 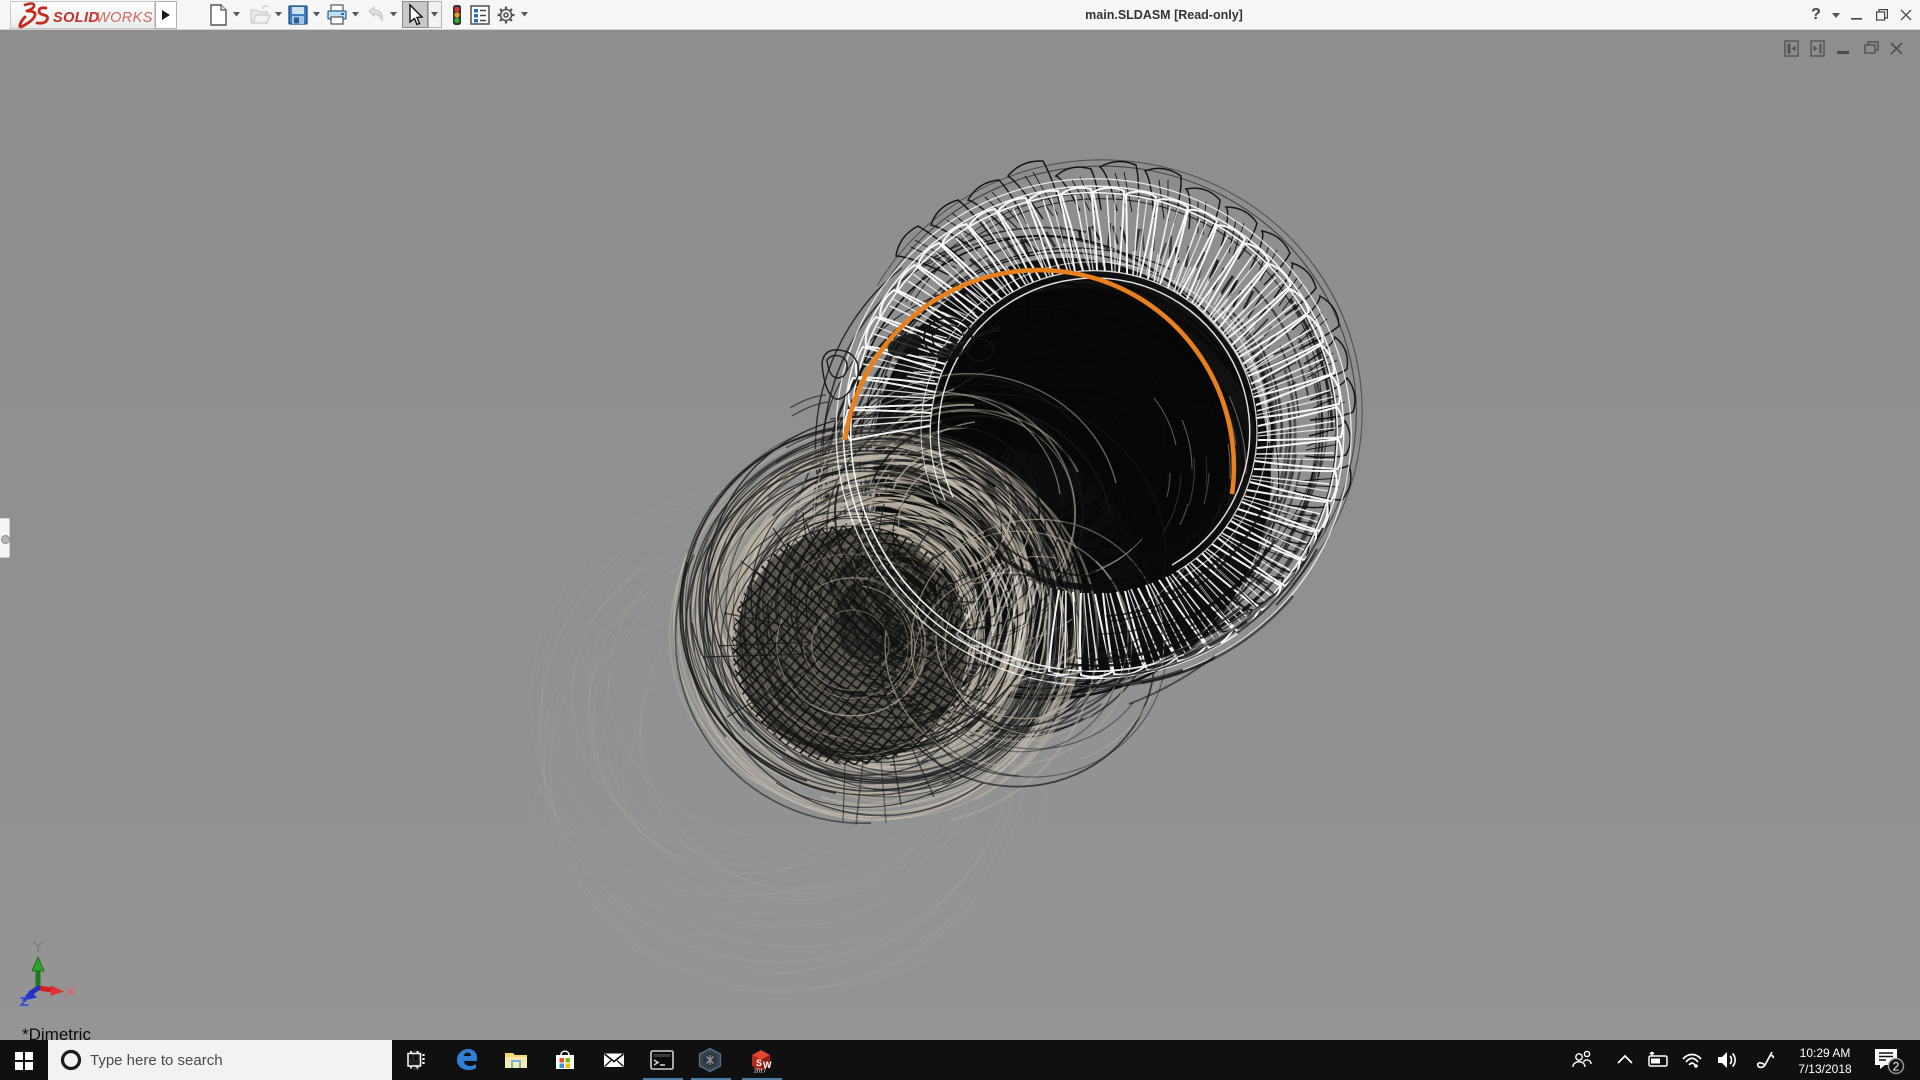 I want to click on svg-text: SOLID, so click(x=76, y=18).